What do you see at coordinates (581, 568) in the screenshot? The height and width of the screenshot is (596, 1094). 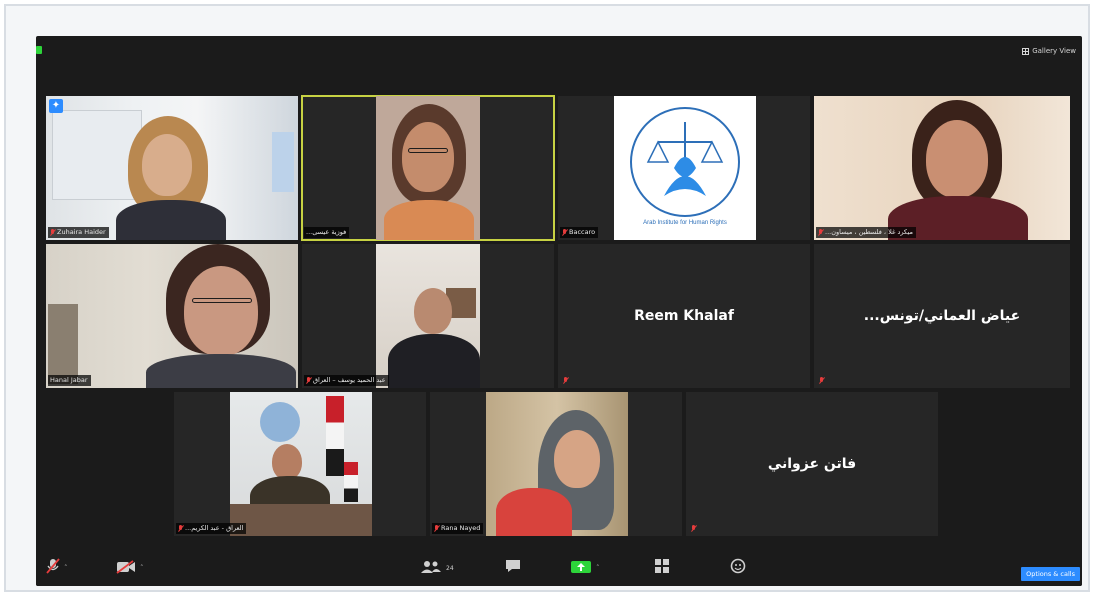 I see `share-screen-icon` at bounding box center [581, 568].